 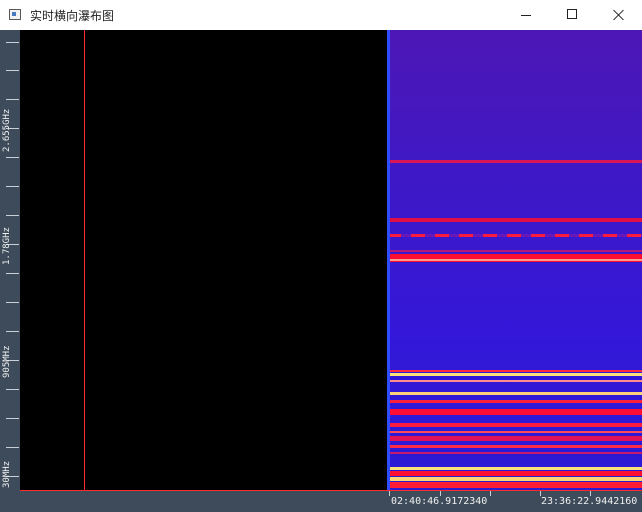 I want to click on time-label: 23:36:22.9442160, so click(x=589, y=501).